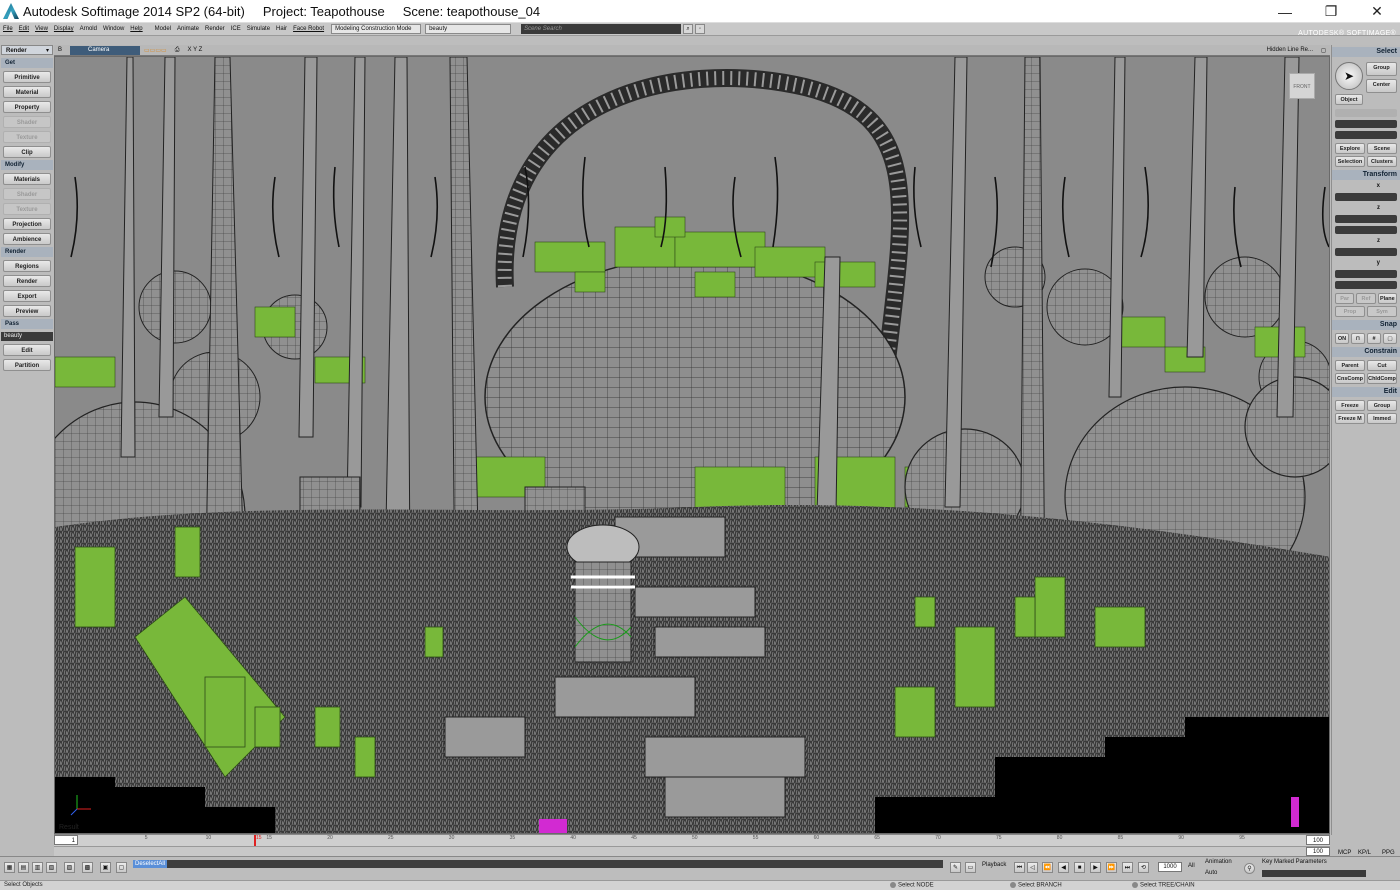 The image size is (1400, 890). Describe the element at coordinates (27, 137) in the screenshot. I see `texture-button: Texture` at that location.